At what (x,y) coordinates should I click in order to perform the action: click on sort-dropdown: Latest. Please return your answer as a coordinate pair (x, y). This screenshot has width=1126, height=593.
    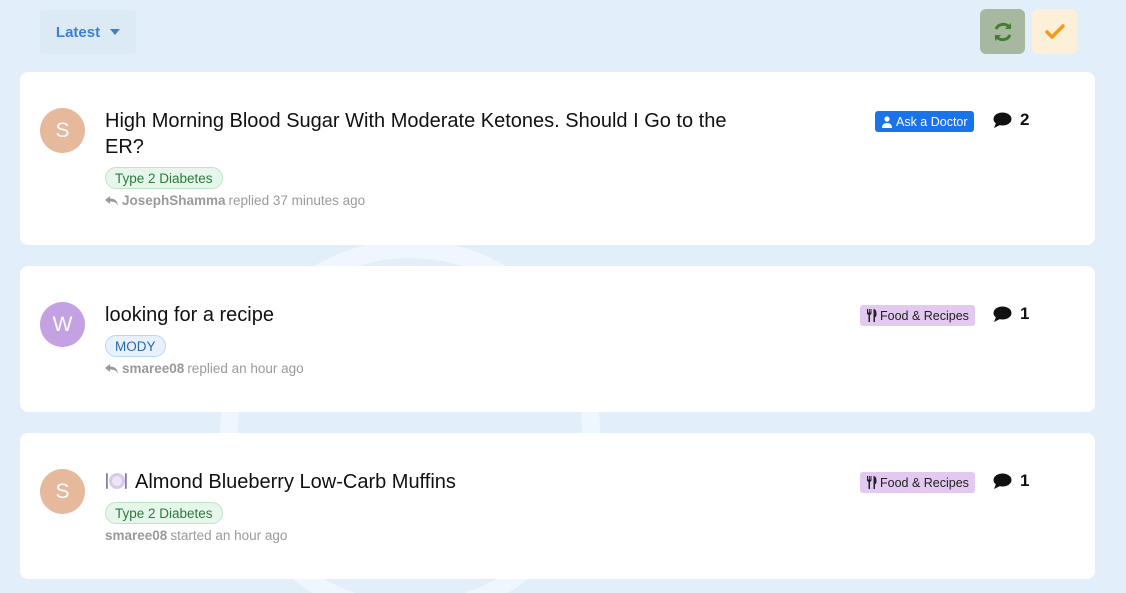
    Looking at the image, I should click on (88, 32).